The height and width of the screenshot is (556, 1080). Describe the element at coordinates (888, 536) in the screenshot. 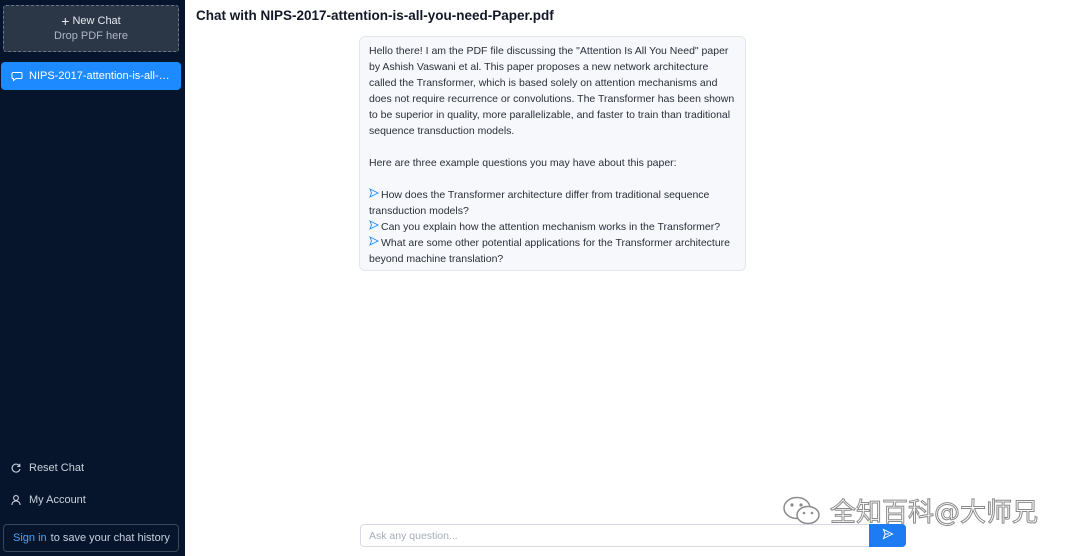

I see `send-icon` at that location.